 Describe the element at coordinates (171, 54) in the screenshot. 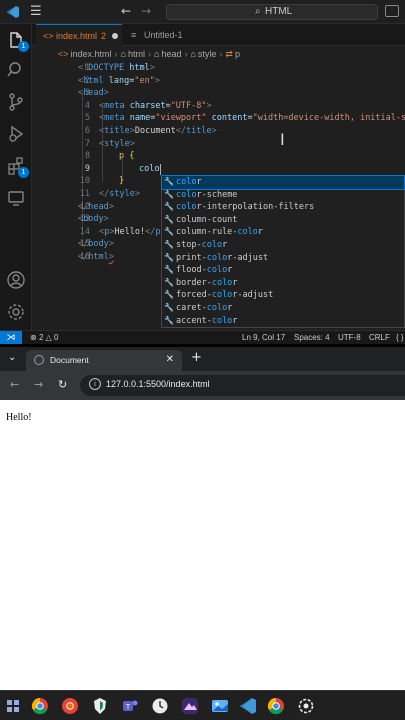

I see `breadcrumb-item: head` at that location.